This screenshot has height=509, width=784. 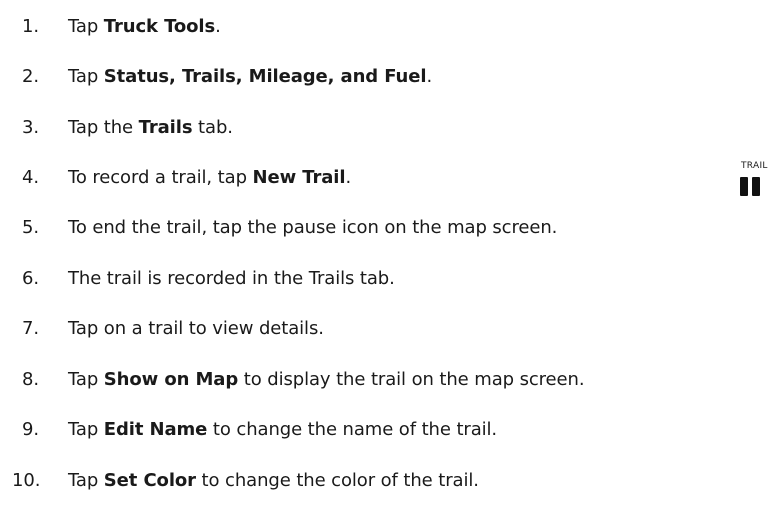 What do you see at coordinates (30, 429) in the screenshot?
I see `step-number: 9.` at bounding box center [30, 429].